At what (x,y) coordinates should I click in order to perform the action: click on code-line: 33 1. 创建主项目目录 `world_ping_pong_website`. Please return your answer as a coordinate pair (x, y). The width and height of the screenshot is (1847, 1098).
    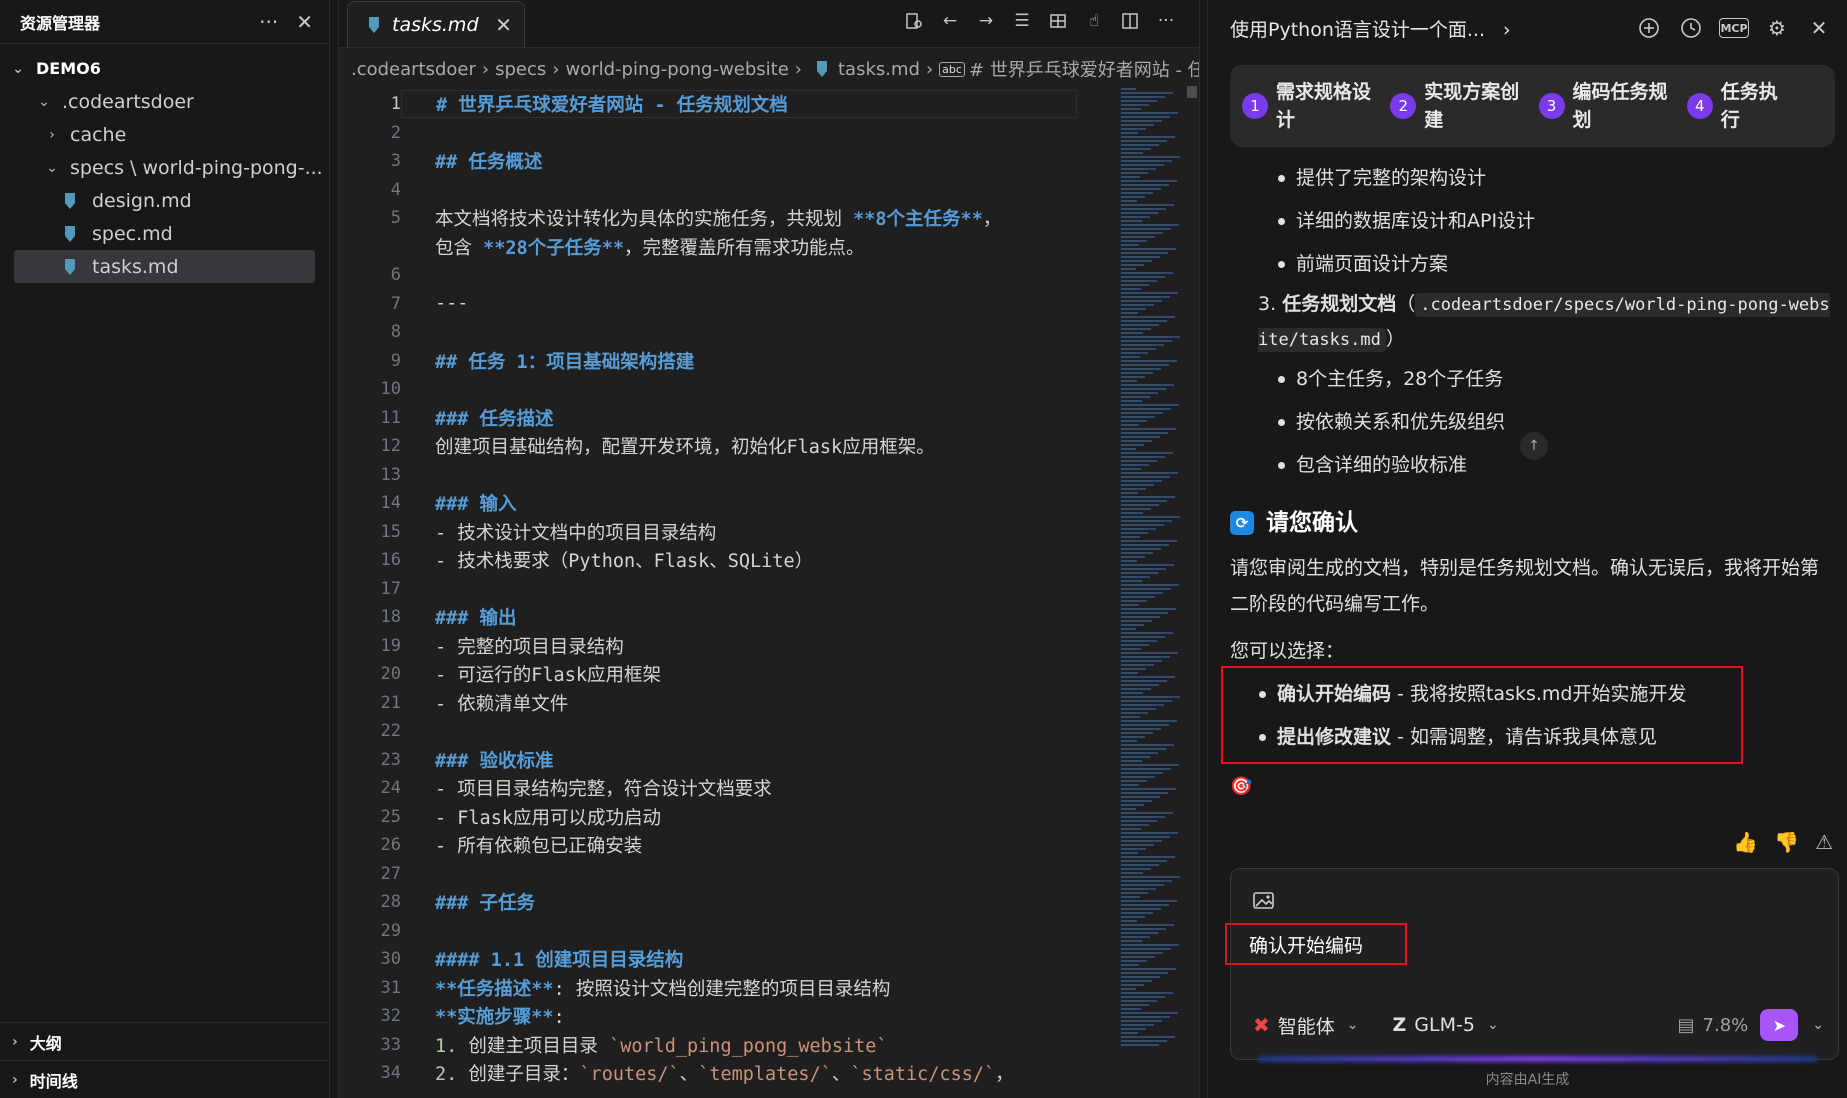
    Looking at the image, I should click on (769, 1045).